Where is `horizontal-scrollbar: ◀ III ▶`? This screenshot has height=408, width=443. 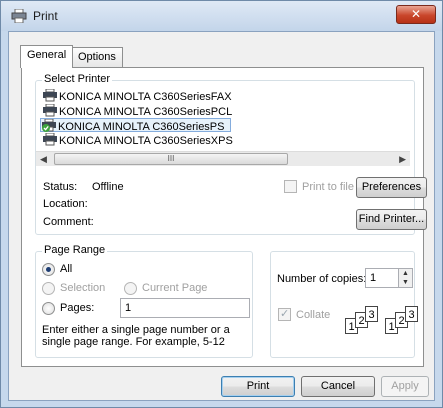 horizontal-scrollbar: ◀ III ▶ is located at coordinates (223, 158).